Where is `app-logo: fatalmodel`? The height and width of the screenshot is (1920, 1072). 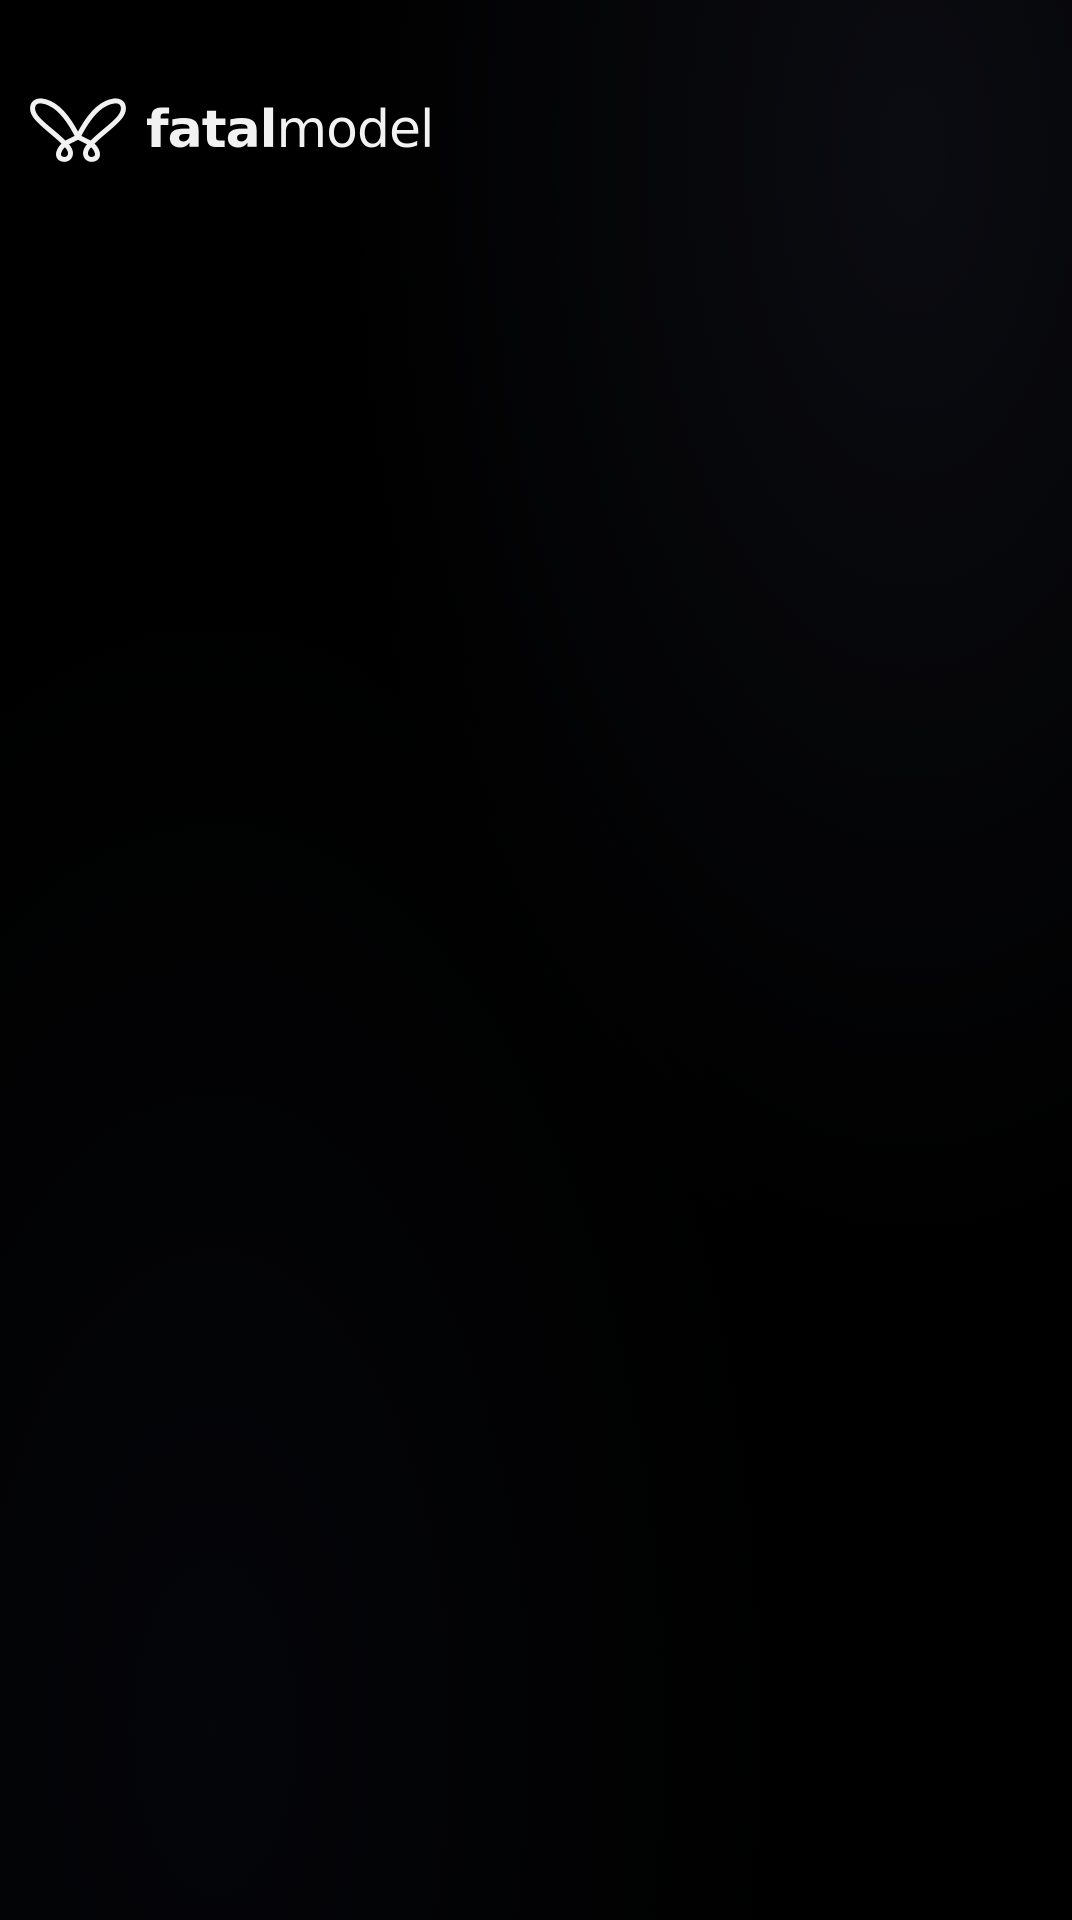 app-logo: fatalmodel is located at coordinates (231, 130).